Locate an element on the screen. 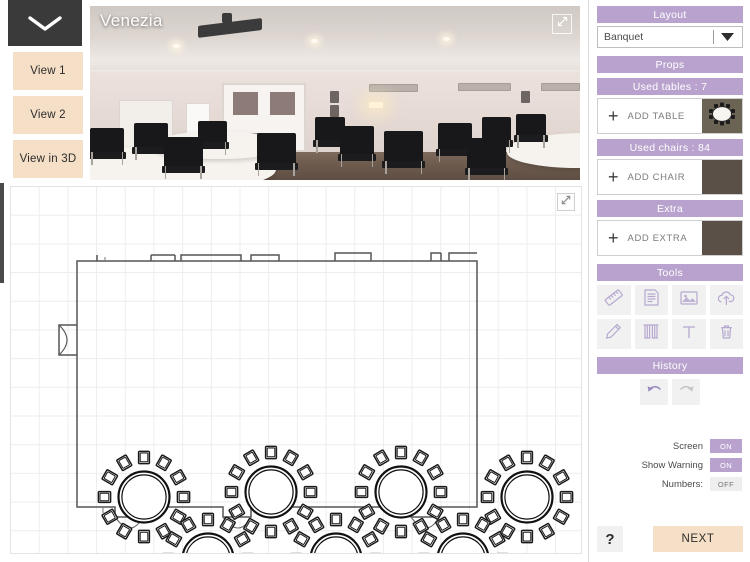  view-1-button: View 1 is located at coordinates (48, 71).